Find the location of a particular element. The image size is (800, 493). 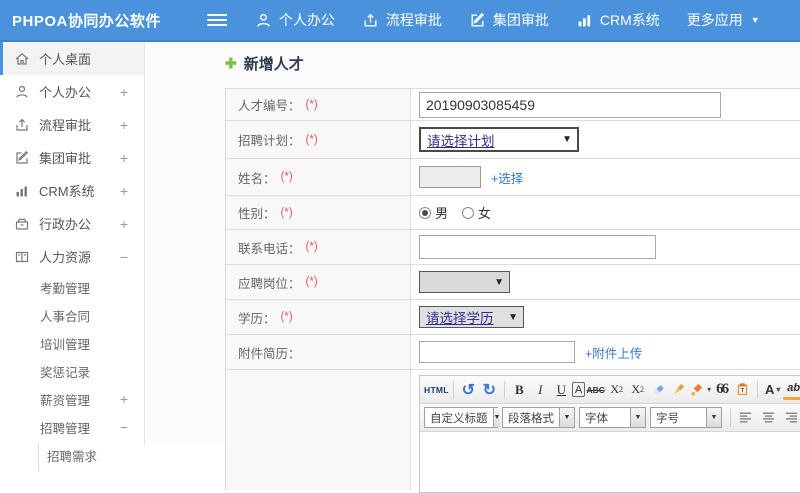

source-code-button: HTML is located at coordinates (436, 389).